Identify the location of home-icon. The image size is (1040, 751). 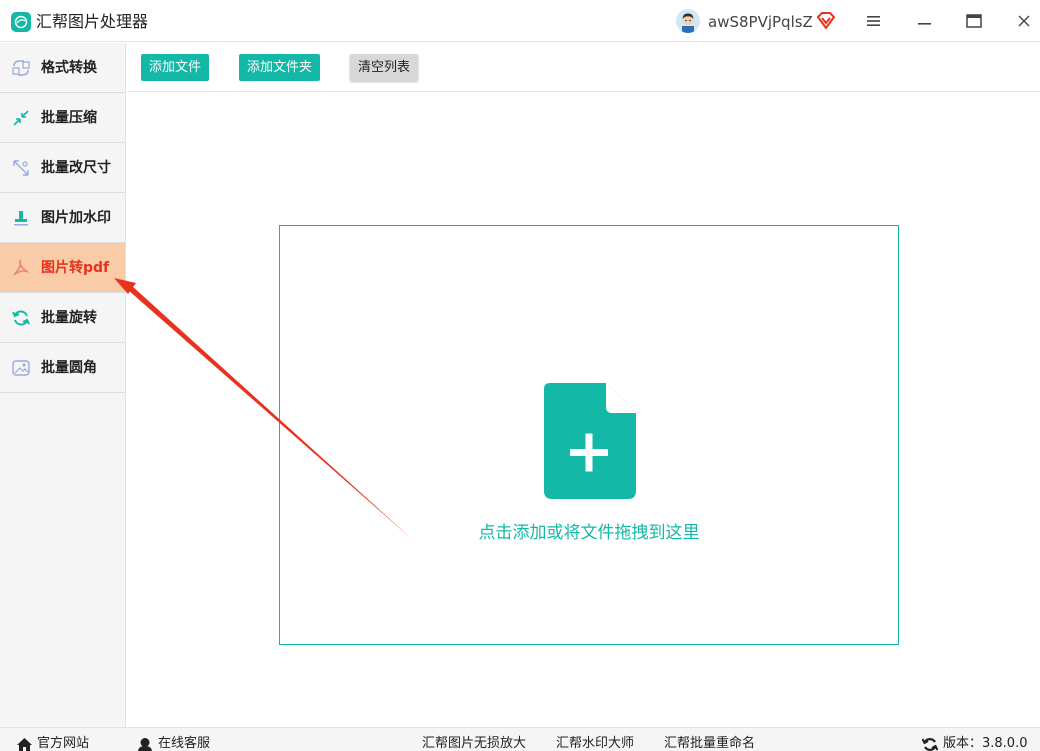
(24, 744).